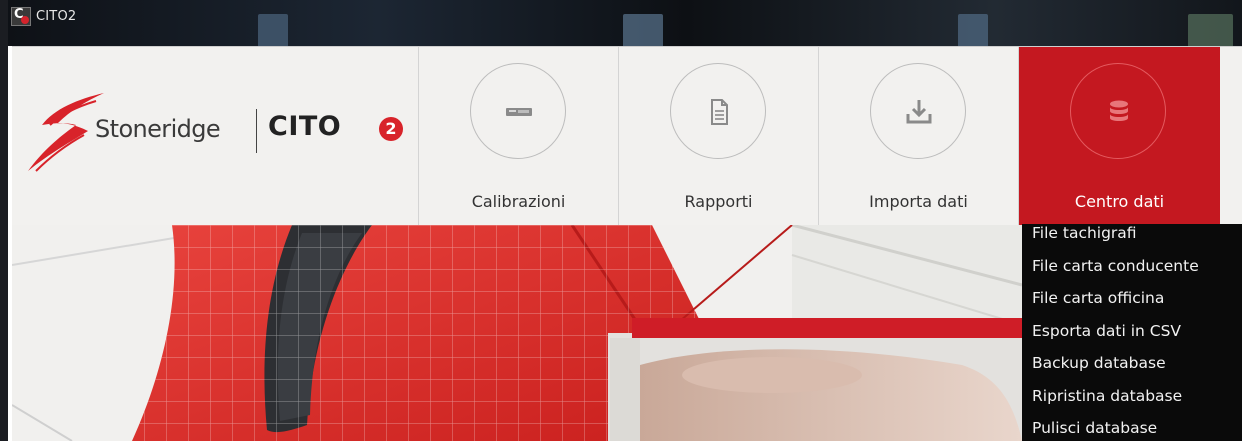 The image size is (1242, 441). Describe the element at coordinates (56, 16) in the screenshot. I see `window-title: CITO2` at that location.